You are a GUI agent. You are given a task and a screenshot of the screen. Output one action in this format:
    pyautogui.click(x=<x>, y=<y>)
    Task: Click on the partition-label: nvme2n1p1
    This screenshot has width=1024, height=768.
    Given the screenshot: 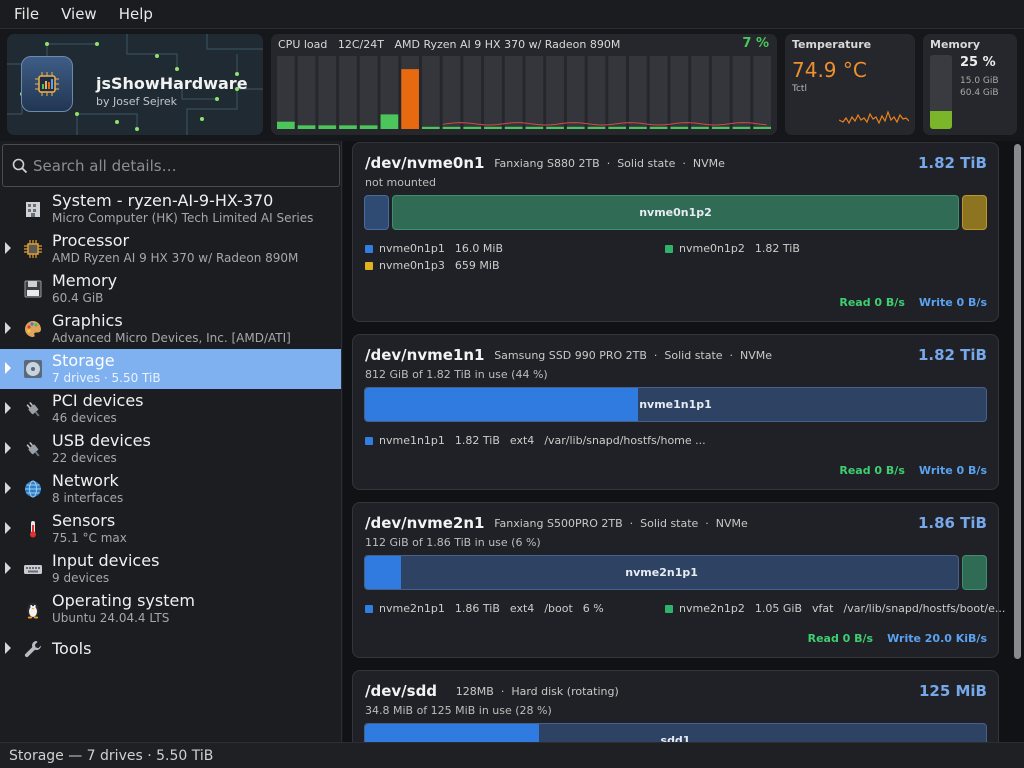 What is the action you would take?
    pyautogui.click(x=661, y=572)
    